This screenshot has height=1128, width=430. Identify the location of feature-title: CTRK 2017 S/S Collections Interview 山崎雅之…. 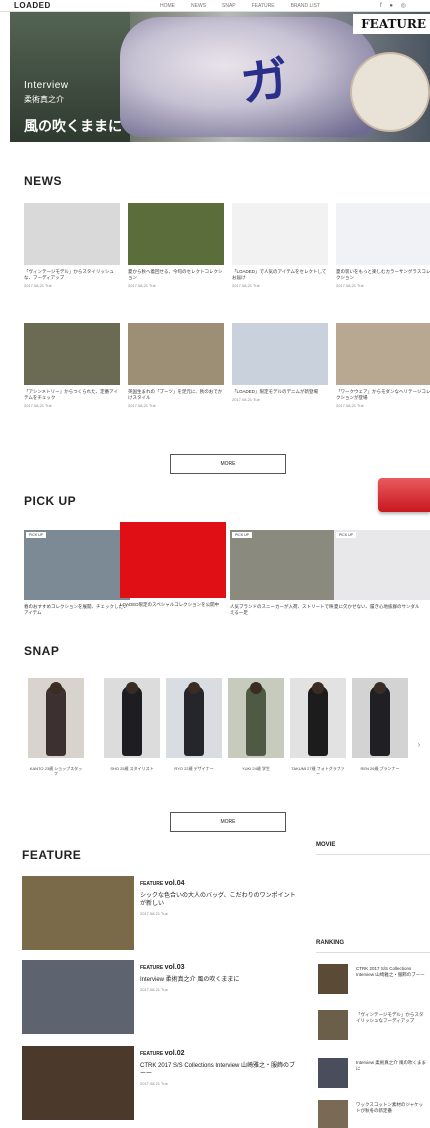
(220, 1070).